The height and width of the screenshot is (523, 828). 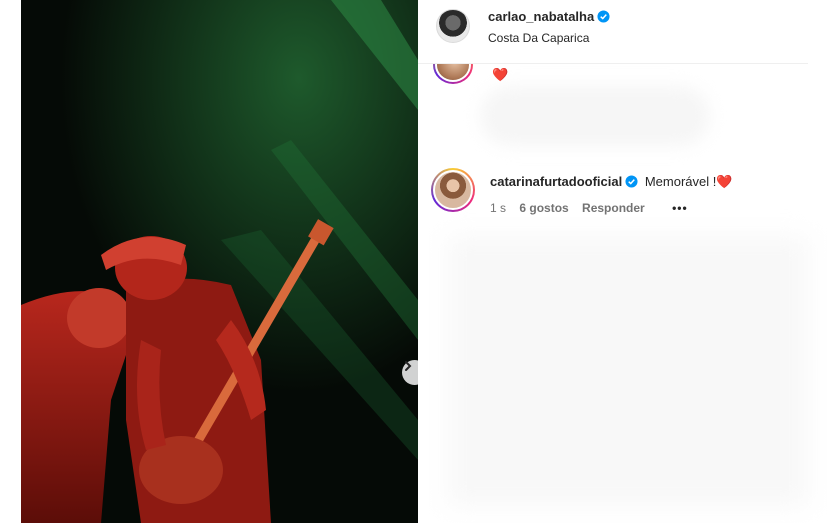 I want to click on author-username-row: carlao_nabatalha, so click(x=549, y=16).